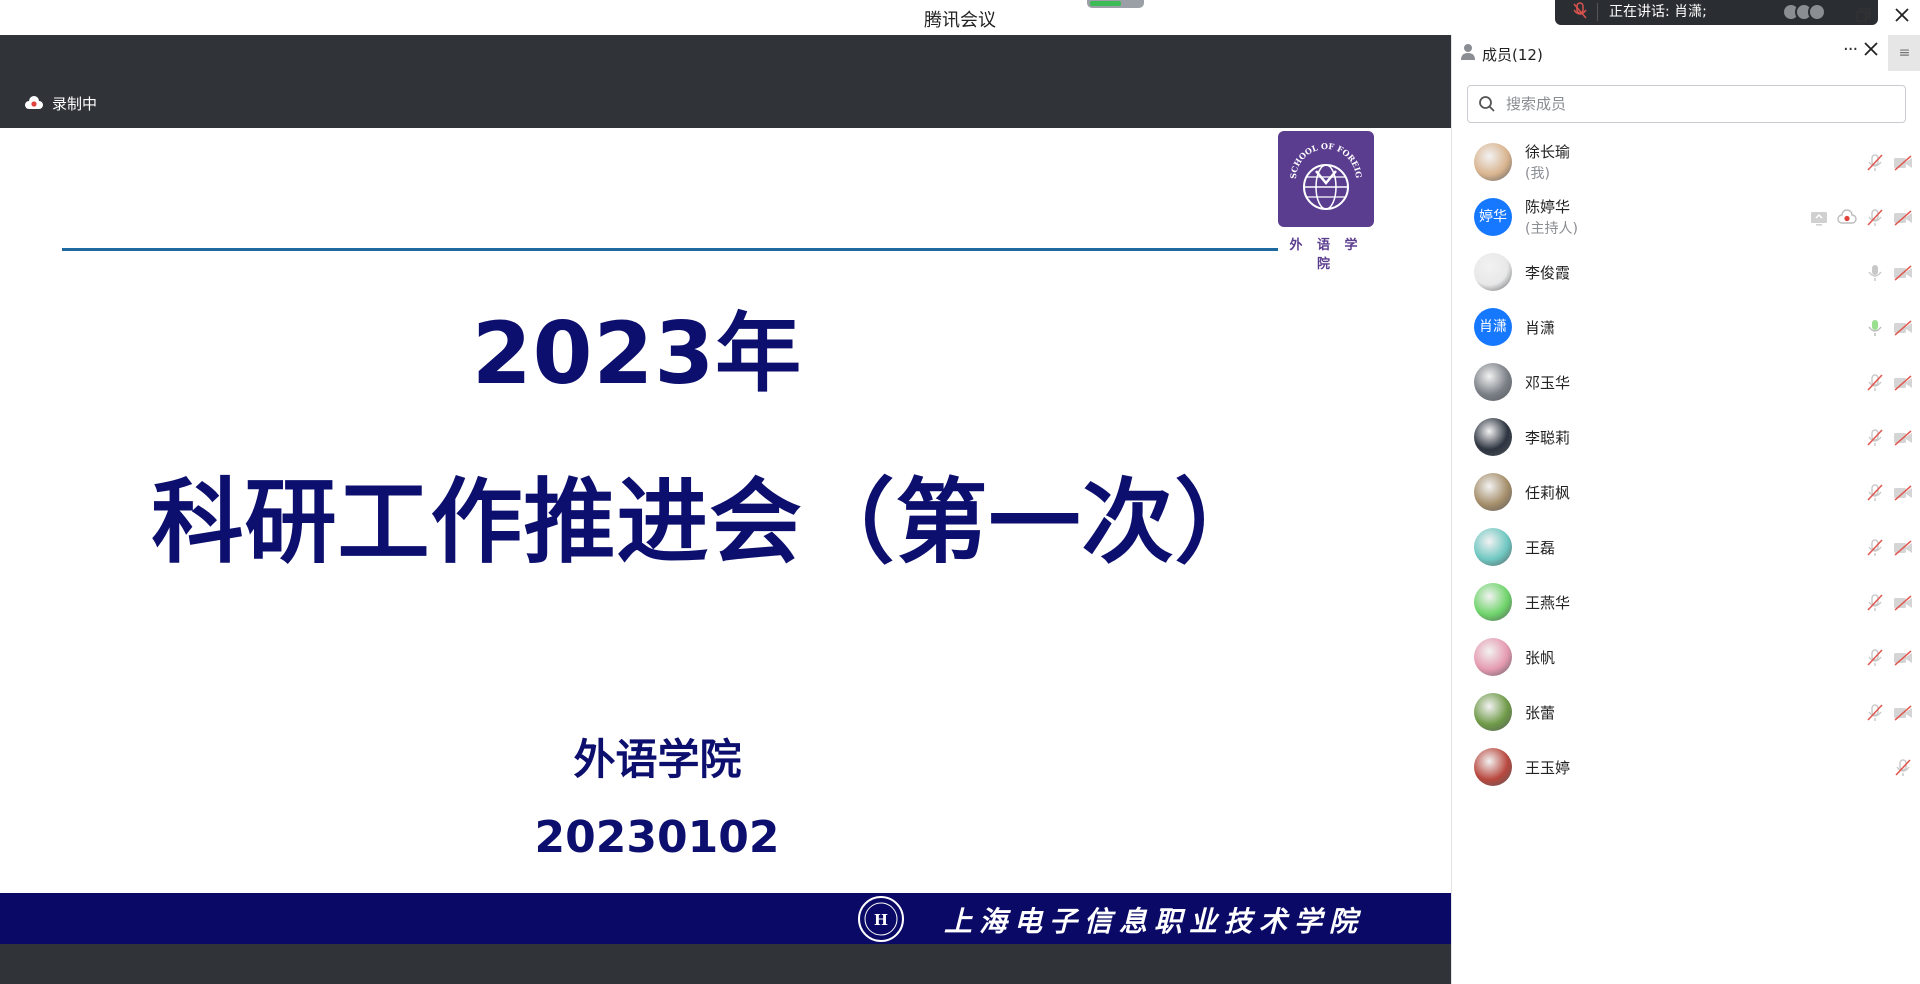 This screenshot has width=1920, height=984. I want to click on member-search-input, so click(1696, 104).